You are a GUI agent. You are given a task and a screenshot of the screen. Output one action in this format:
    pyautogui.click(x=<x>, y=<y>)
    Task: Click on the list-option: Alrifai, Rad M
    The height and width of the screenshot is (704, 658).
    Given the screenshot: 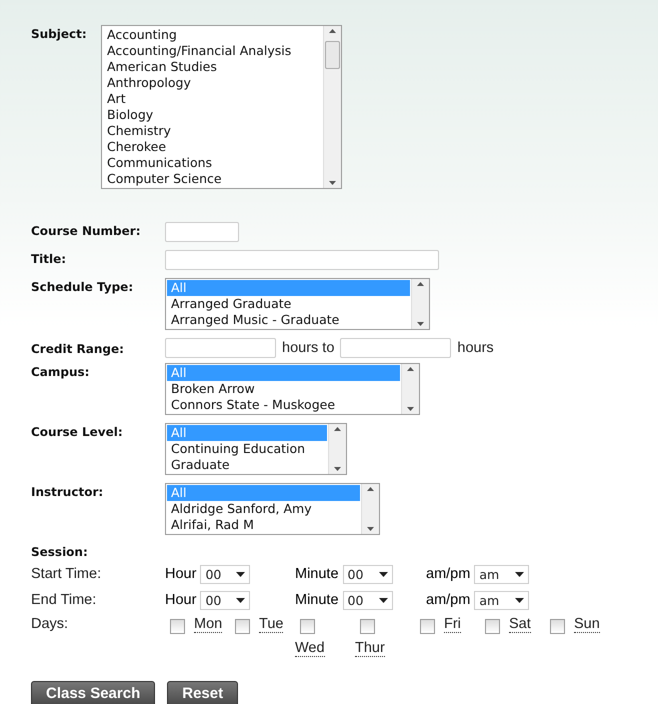 What is the action you would take?
    pyautogui.click(x=263, y=525)
    